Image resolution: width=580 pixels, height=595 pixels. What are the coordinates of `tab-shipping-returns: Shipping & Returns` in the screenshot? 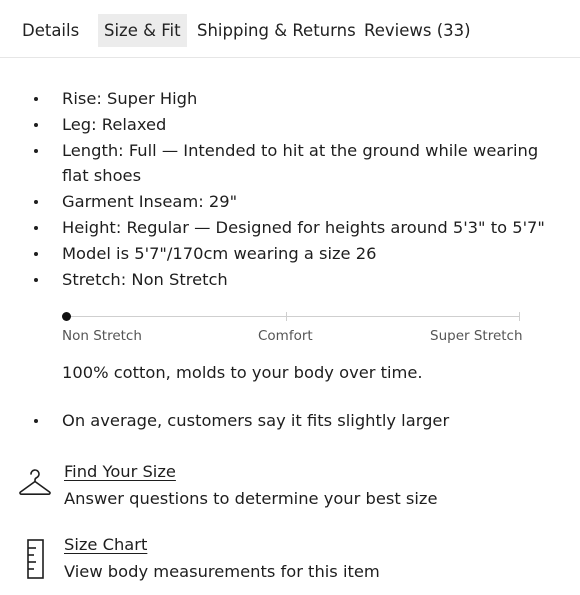 It's located at (276, 30).